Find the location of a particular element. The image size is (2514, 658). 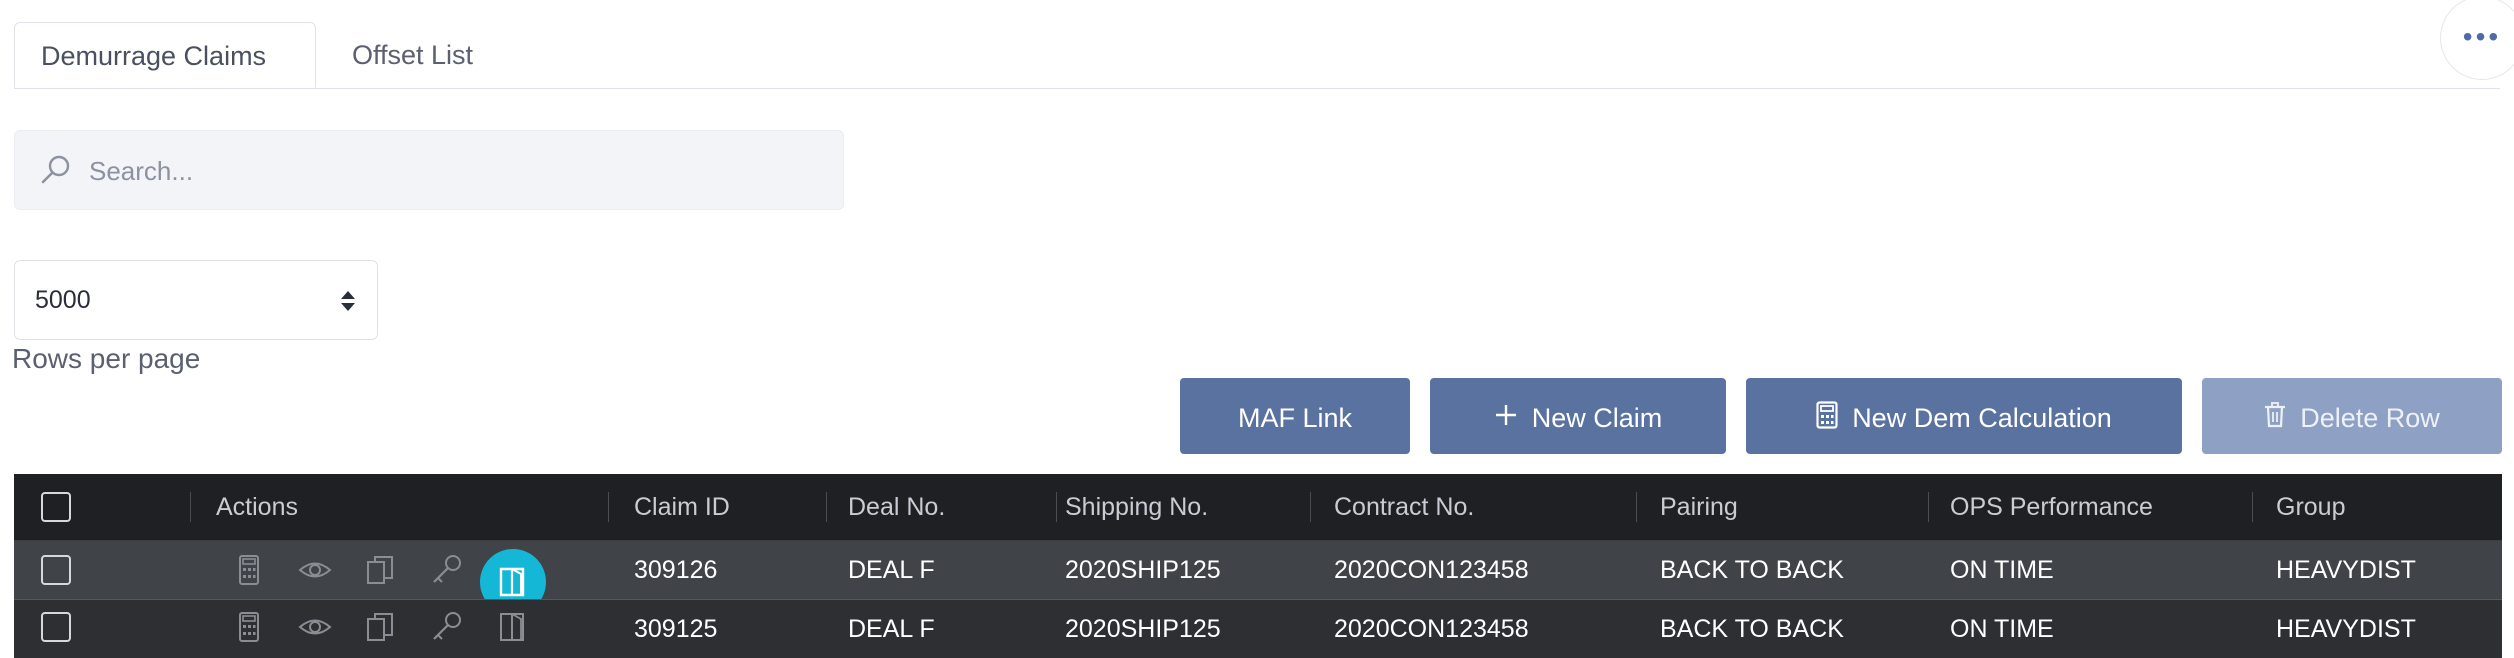

maf-link-label: MAF Link is located at coordinates (1295, 417).